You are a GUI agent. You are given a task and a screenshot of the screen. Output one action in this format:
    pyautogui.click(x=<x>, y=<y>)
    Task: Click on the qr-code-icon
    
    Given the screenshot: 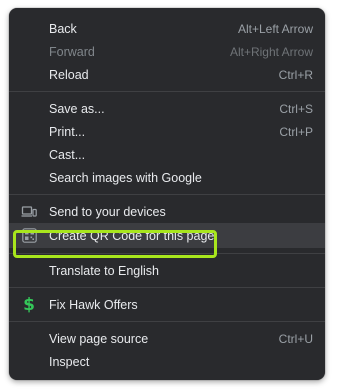 What is the action you would take?
    pyautogui.click(x=29, y=236)
    